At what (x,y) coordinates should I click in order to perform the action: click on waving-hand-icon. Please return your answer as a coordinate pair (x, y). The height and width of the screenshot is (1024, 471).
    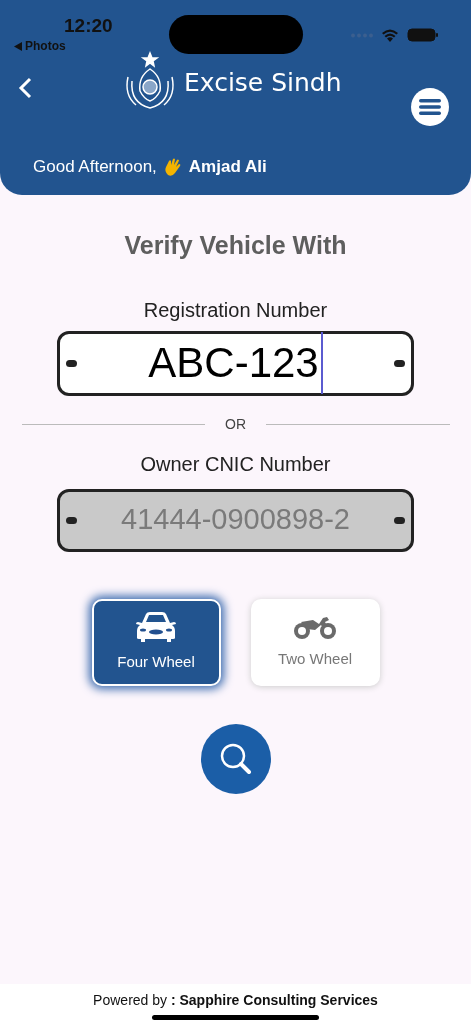
    Looking at the image, I should click on (172, 166).